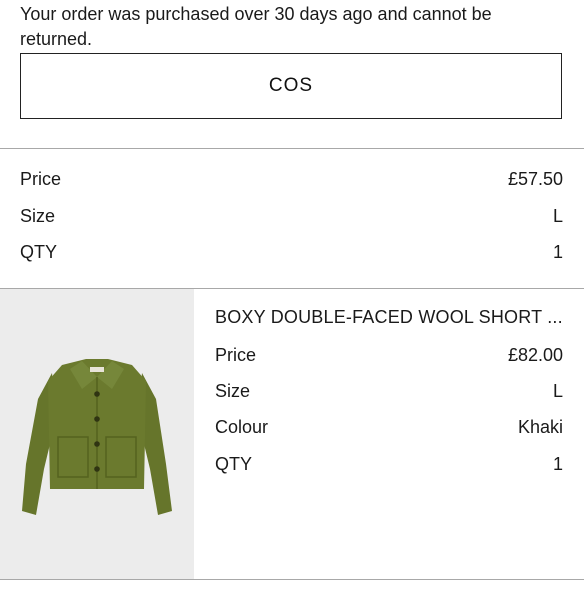 The height and width of the screenshot is (600, 584). What do you see at coordinates (389, 355) in the screenshot?
I see `price-row: Price £82.00` at bounding box center [389, 355].